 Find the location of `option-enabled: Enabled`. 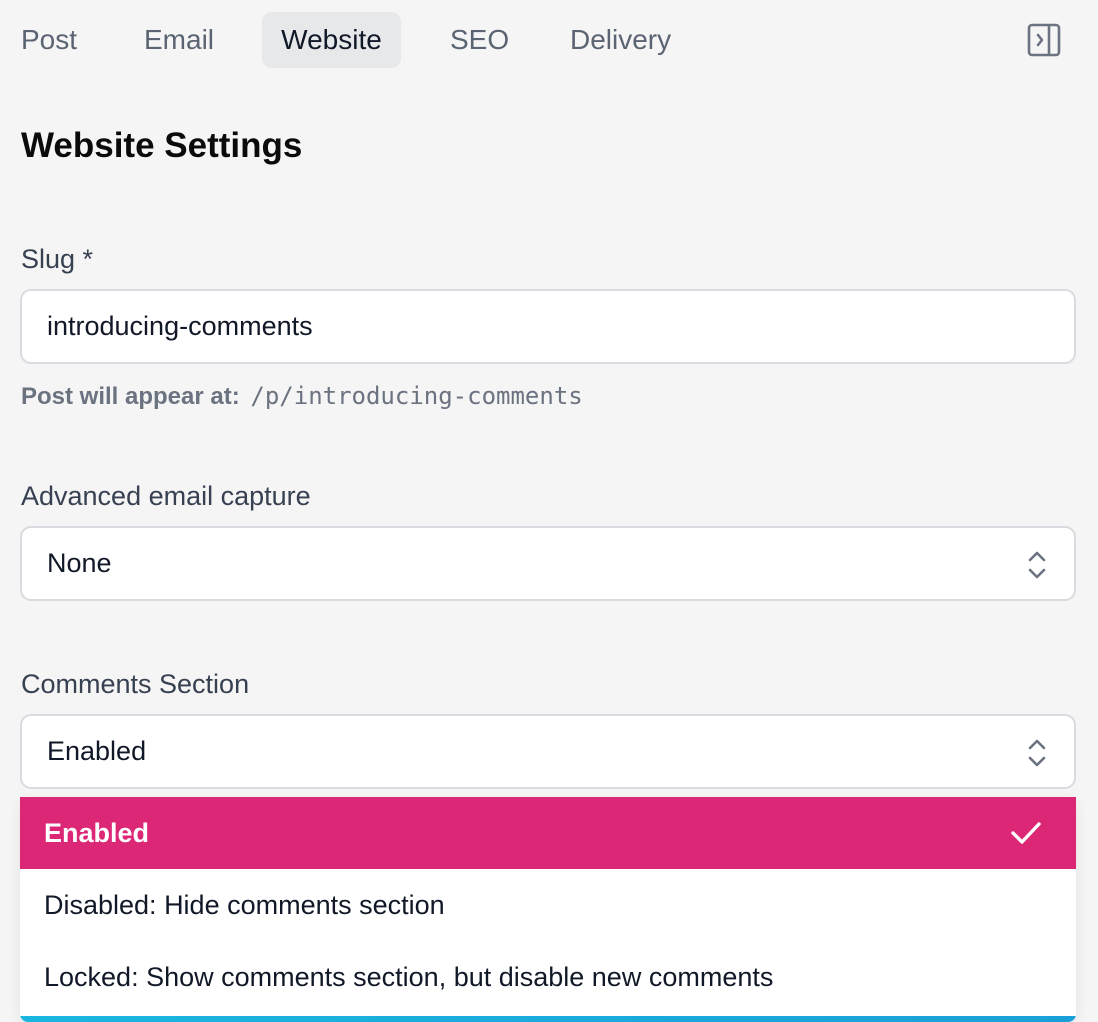

option-enabled: Enabled is located at coordinates (548, 833).